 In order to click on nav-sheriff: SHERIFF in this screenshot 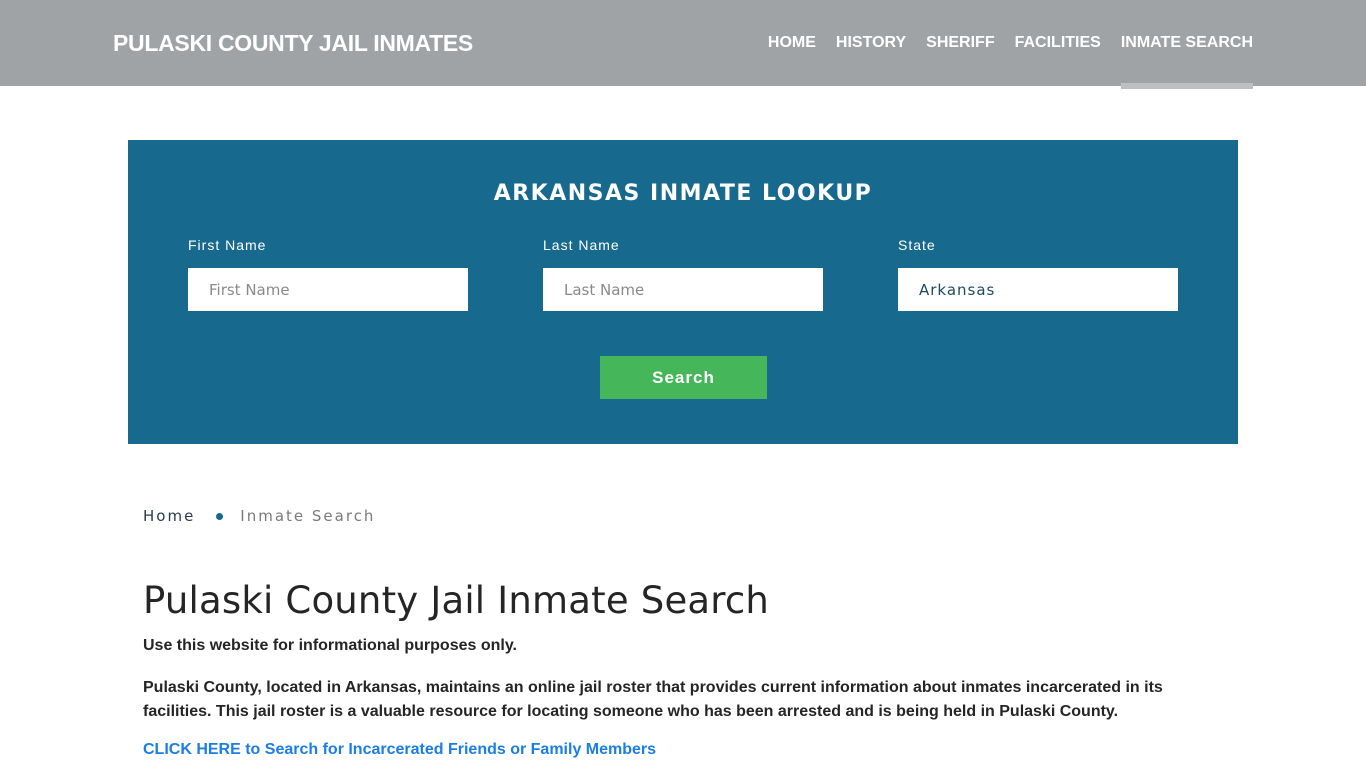, I will do `click(960, 43)`.